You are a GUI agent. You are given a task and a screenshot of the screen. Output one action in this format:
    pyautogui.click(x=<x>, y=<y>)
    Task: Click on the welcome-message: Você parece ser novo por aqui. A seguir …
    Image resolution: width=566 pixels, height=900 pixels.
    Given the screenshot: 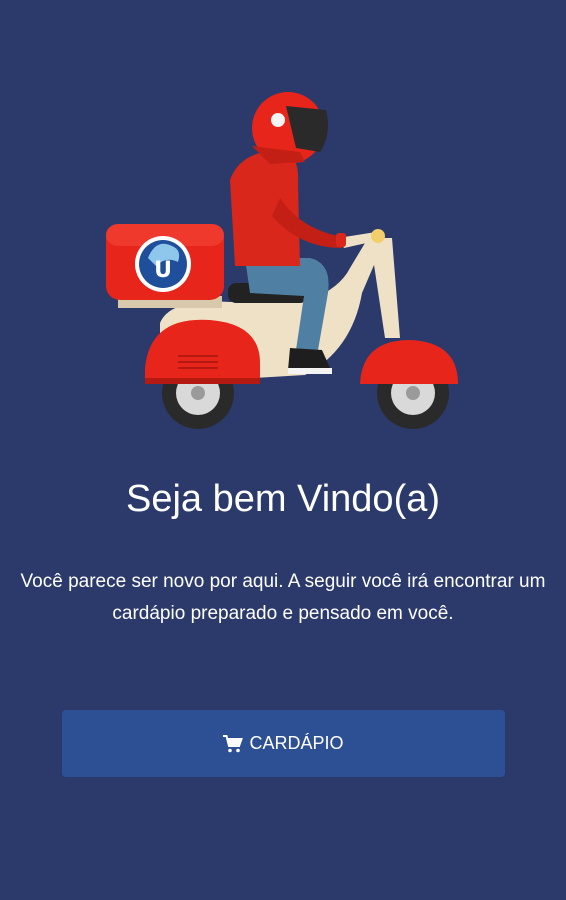 What is the action you would take?
    pyautogui.click(x=283, y=597)
    